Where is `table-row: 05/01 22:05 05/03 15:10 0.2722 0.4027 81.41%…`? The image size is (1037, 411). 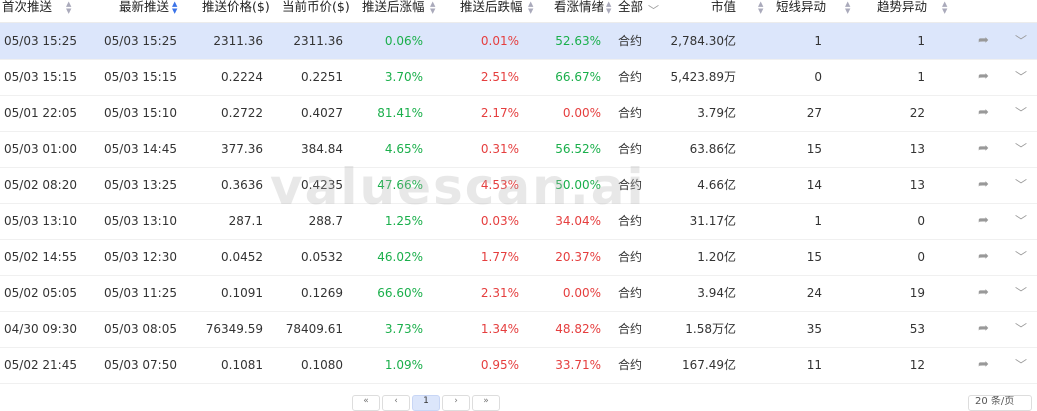 table-row: 05/01 22:05 05/03 15:10 0.2722 0.4027 81.41%… is located at coordinates (518, 113).